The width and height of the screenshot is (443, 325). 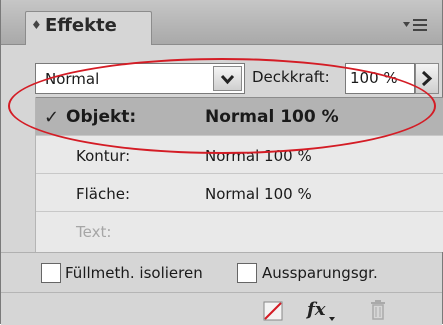 I want to click on blend-mode-value: Normal, so click(x=72, y=79).